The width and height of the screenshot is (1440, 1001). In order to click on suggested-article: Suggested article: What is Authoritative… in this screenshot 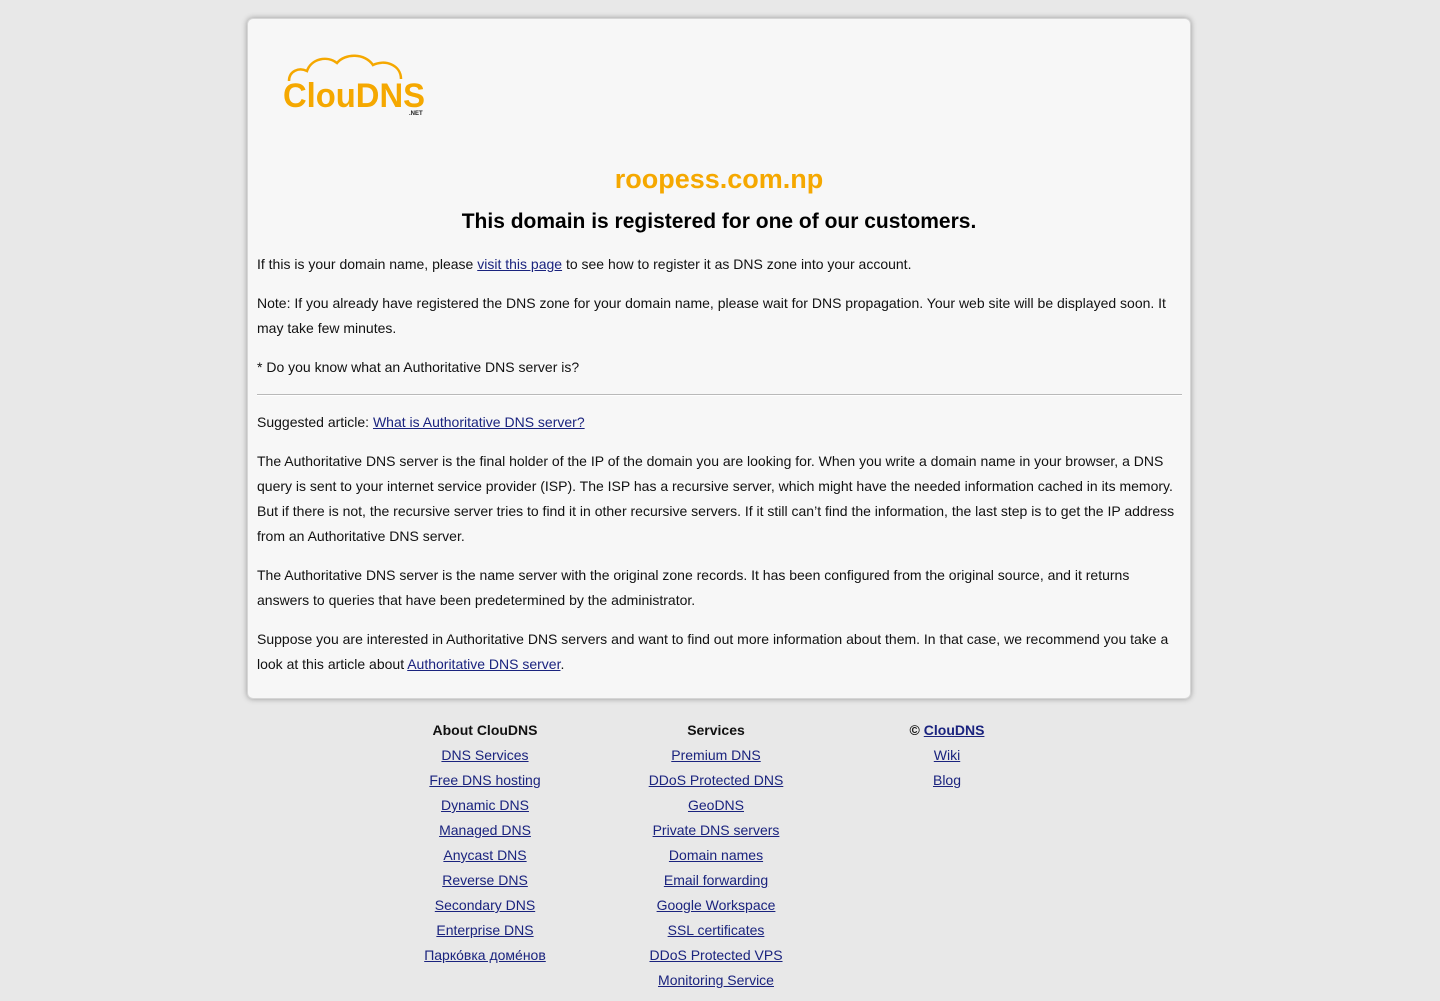, I will do `click(717, 422)`.